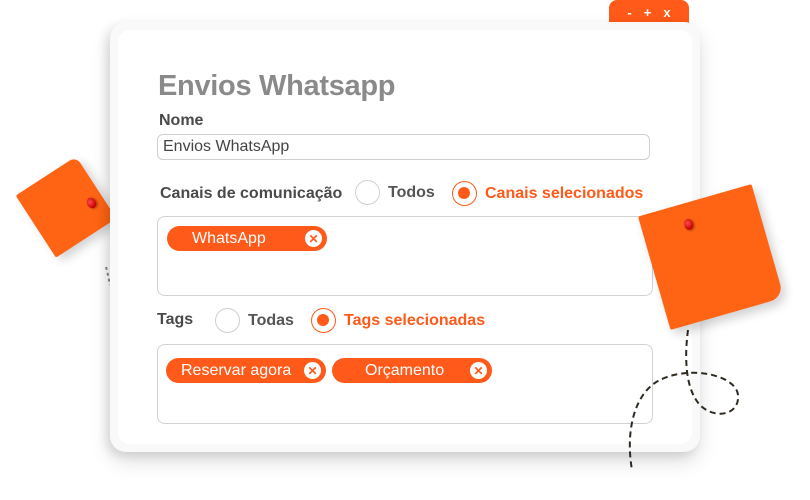 This screenshot has width=810, height=500. I want to click on tags-option-all: Todas, so click(254, 320).